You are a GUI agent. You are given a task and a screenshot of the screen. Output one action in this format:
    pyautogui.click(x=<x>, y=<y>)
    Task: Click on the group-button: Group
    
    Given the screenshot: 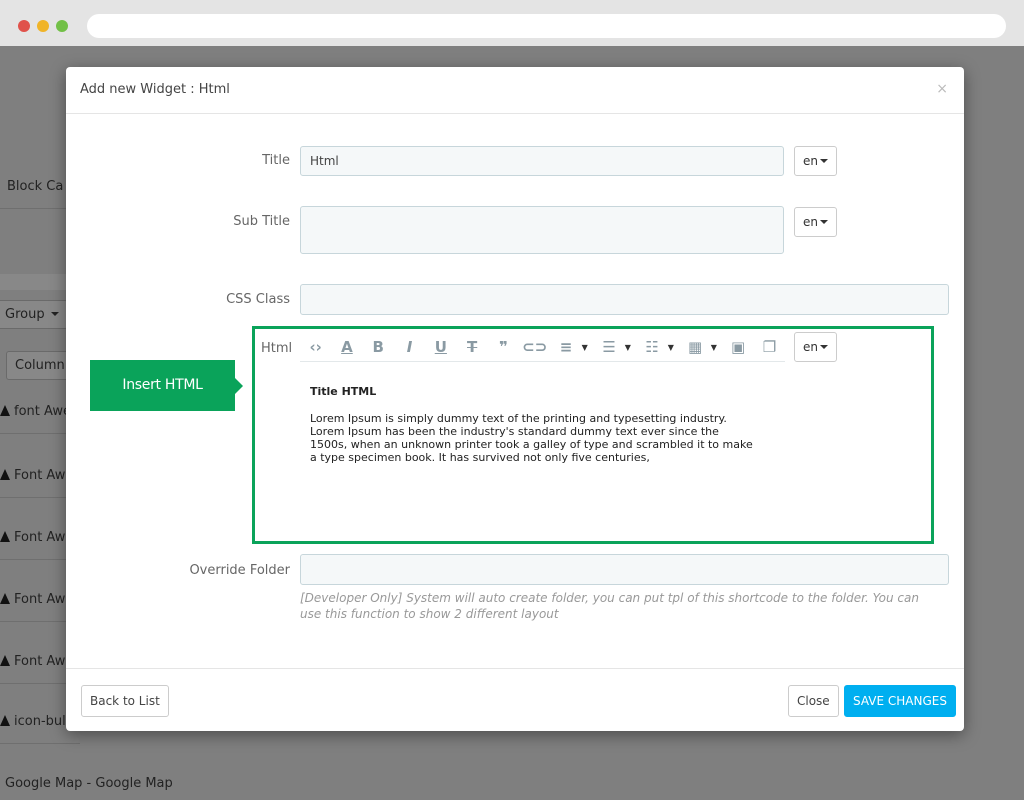 What is the action you would take?
    pyautogui.click(x=34, y=314)
    